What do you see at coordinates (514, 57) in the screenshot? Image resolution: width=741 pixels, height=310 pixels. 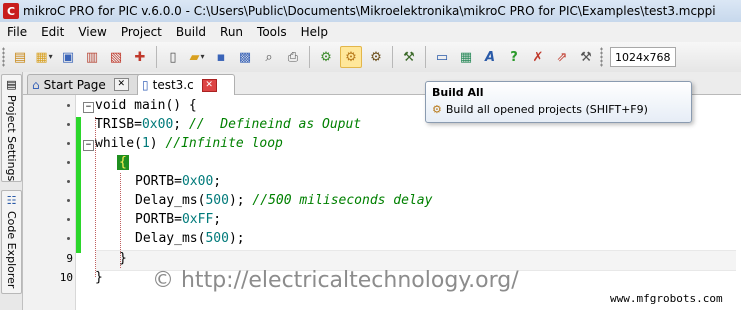 I see `help-icon: ?` at bounding box center [514, 57].